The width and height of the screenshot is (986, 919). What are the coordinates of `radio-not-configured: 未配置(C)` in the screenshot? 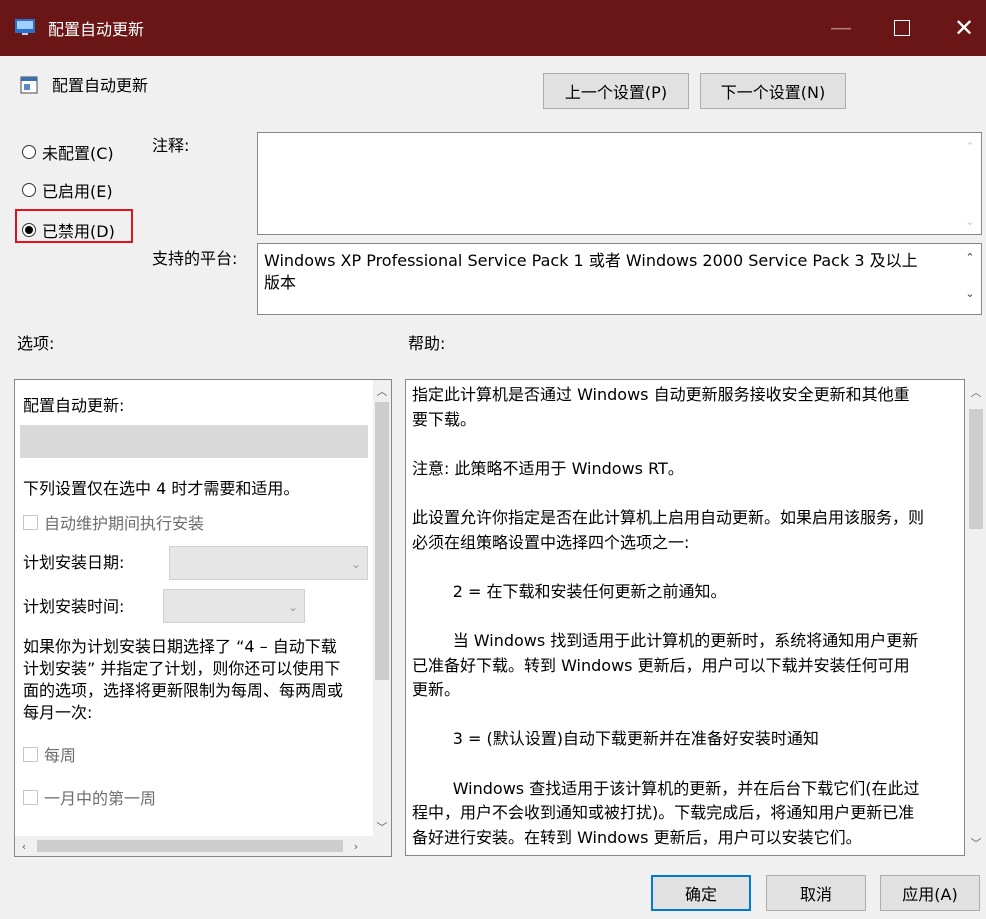 It's located at (68, 152).